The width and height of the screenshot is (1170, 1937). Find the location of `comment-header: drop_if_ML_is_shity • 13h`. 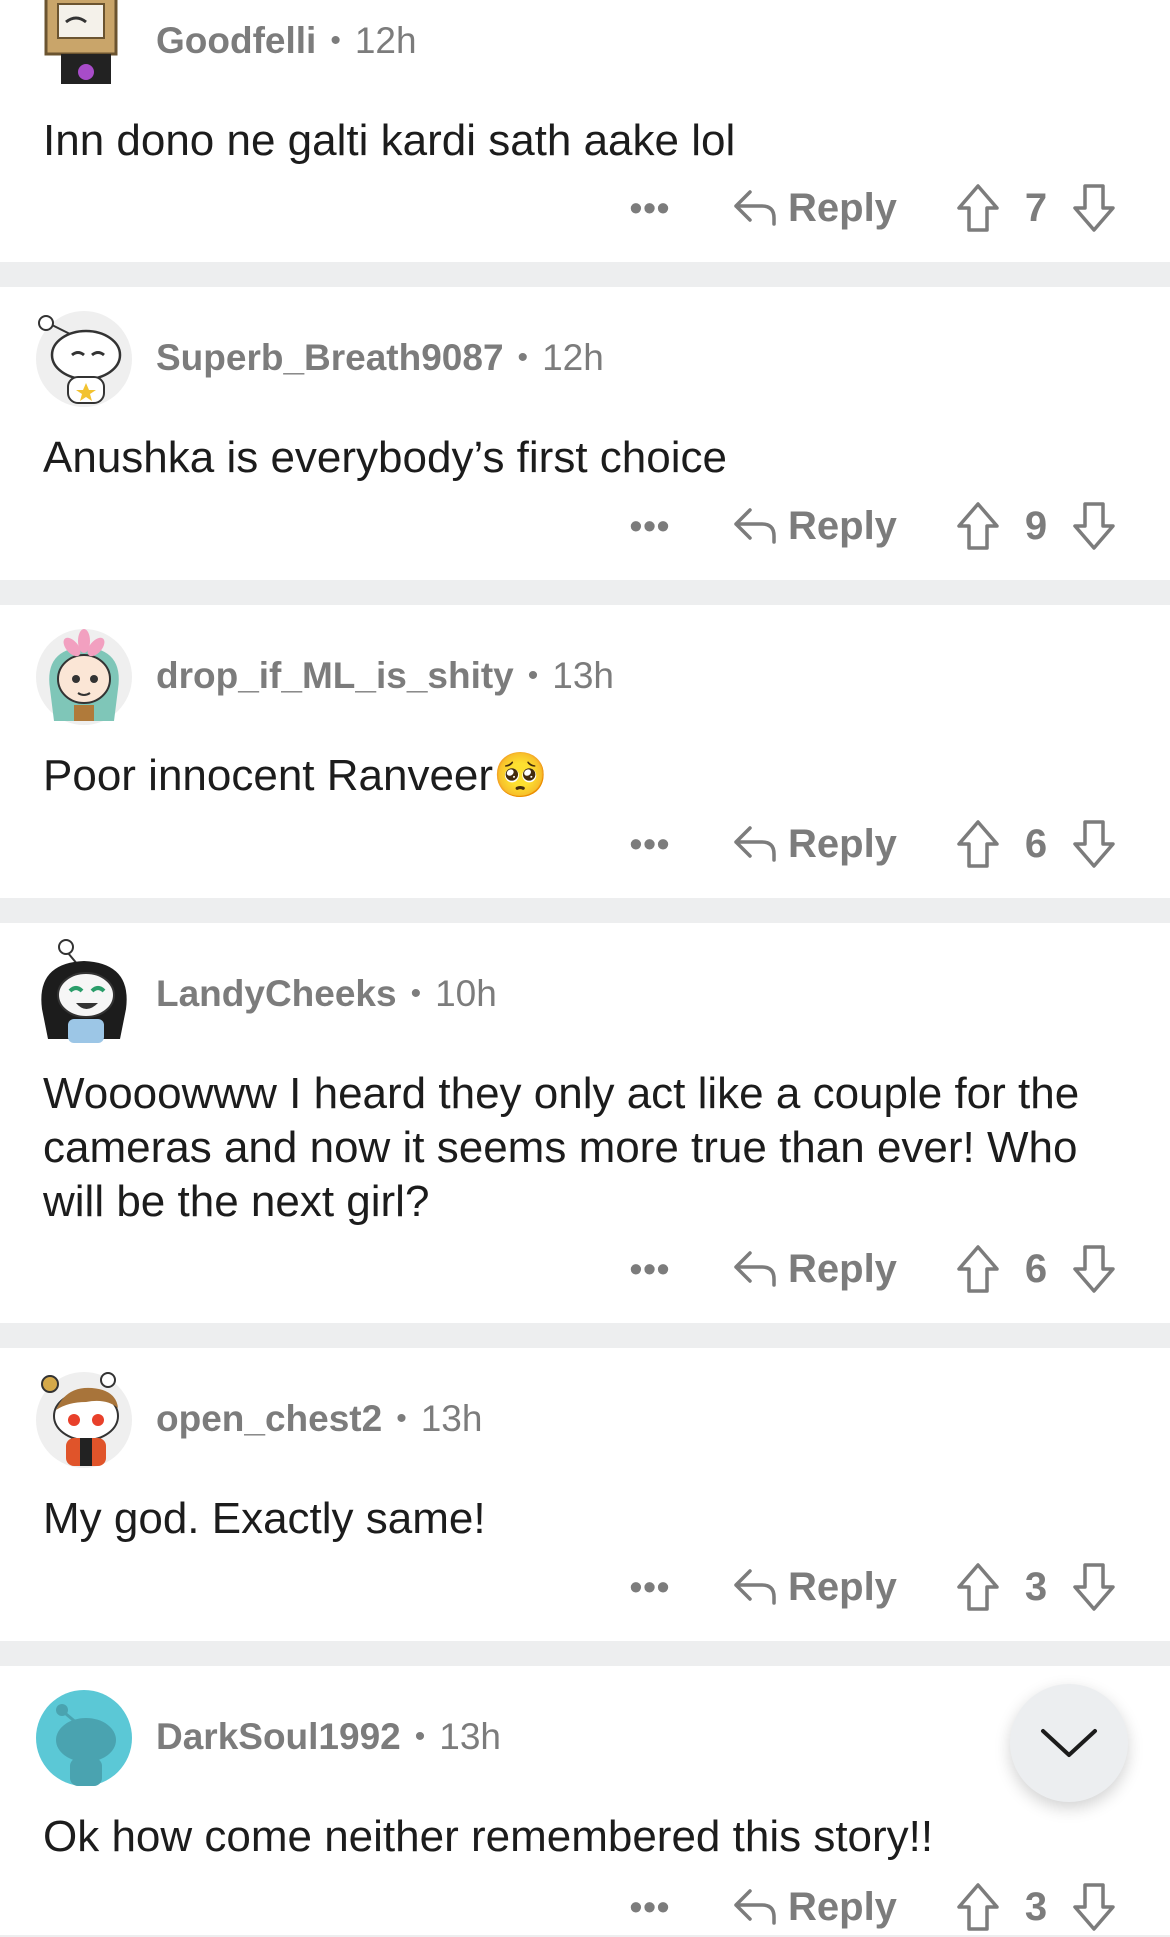

comment-header: drop_if_ML_is_shity • 13h is located at coordinates (385, 676).